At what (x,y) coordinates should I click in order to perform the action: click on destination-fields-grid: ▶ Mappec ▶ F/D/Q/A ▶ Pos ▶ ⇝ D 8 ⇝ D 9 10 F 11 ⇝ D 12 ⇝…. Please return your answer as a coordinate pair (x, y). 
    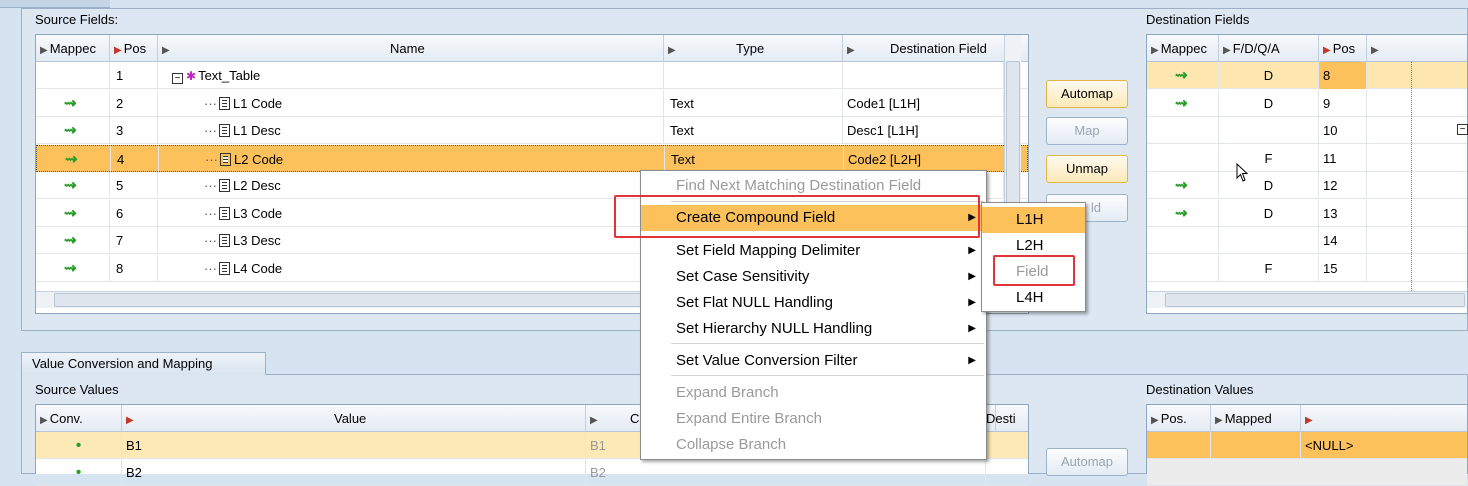
    Looking at the image, I should click on (1307, 174).